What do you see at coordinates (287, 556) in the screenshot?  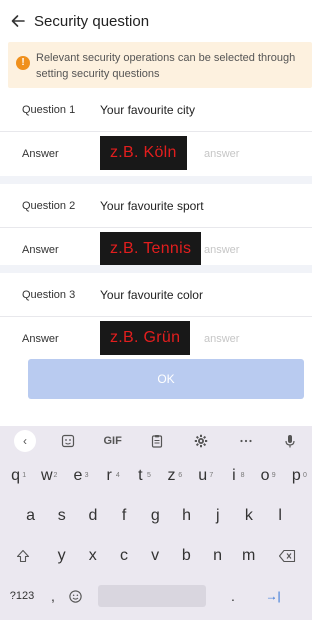 I see `backspace-key` at bounding box center [287, 556].